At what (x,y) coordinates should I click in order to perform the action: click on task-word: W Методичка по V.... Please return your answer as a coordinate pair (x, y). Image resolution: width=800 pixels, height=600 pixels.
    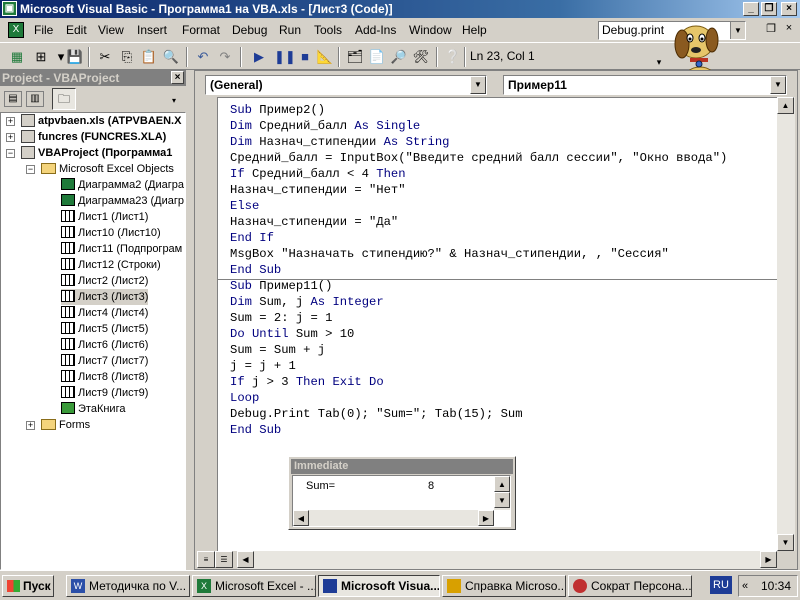
    Looking at the image, I should click on (128, 586).